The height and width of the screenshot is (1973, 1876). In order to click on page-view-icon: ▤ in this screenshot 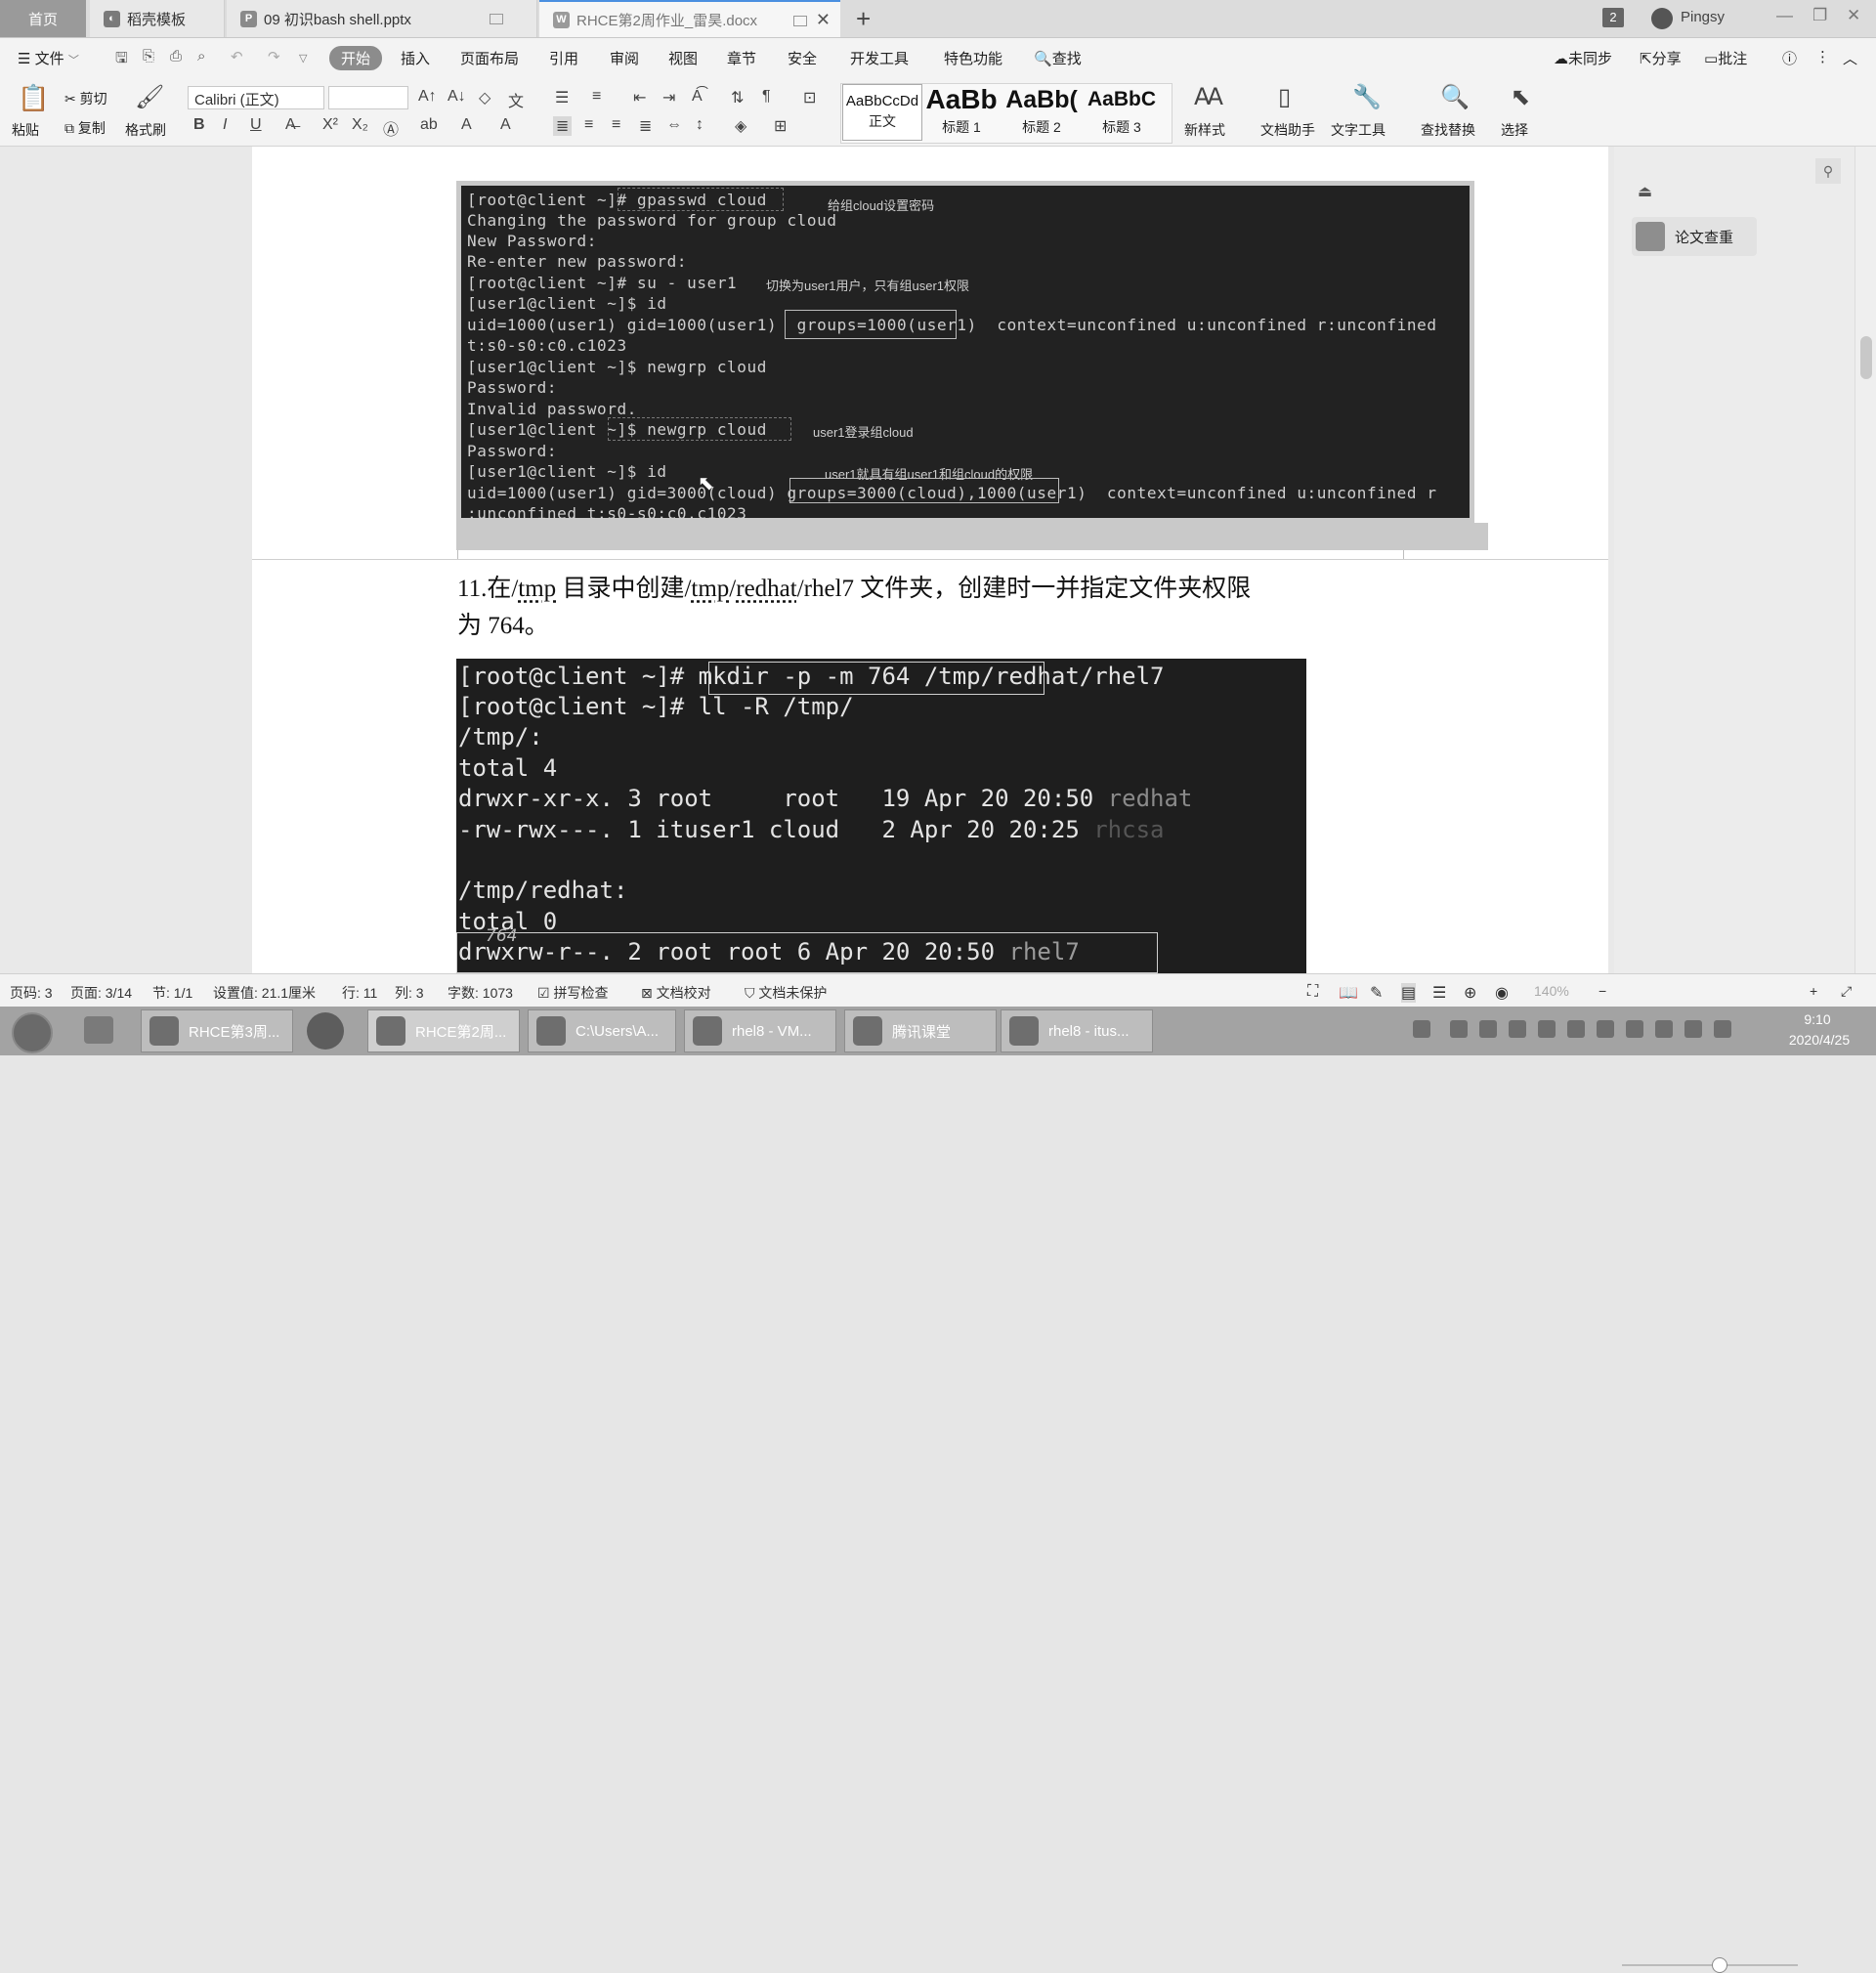, I will do `click(1409, 993)`.